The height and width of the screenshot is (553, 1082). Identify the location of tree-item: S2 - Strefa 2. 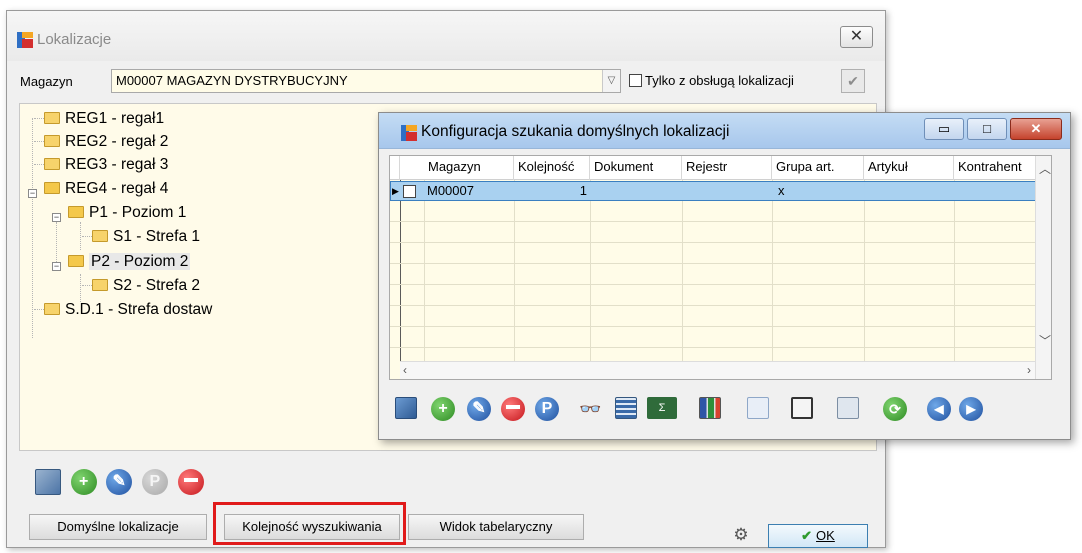
(141, 286).